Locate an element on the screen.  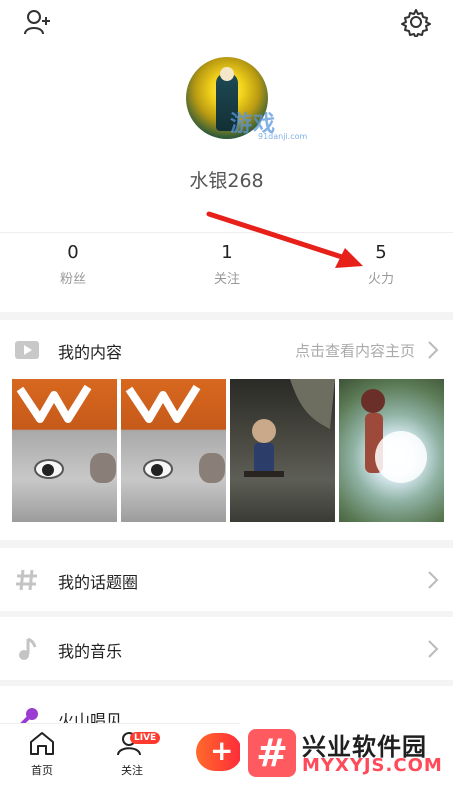
nav-follow-label: 关注 is located at coordinates (132, 770).